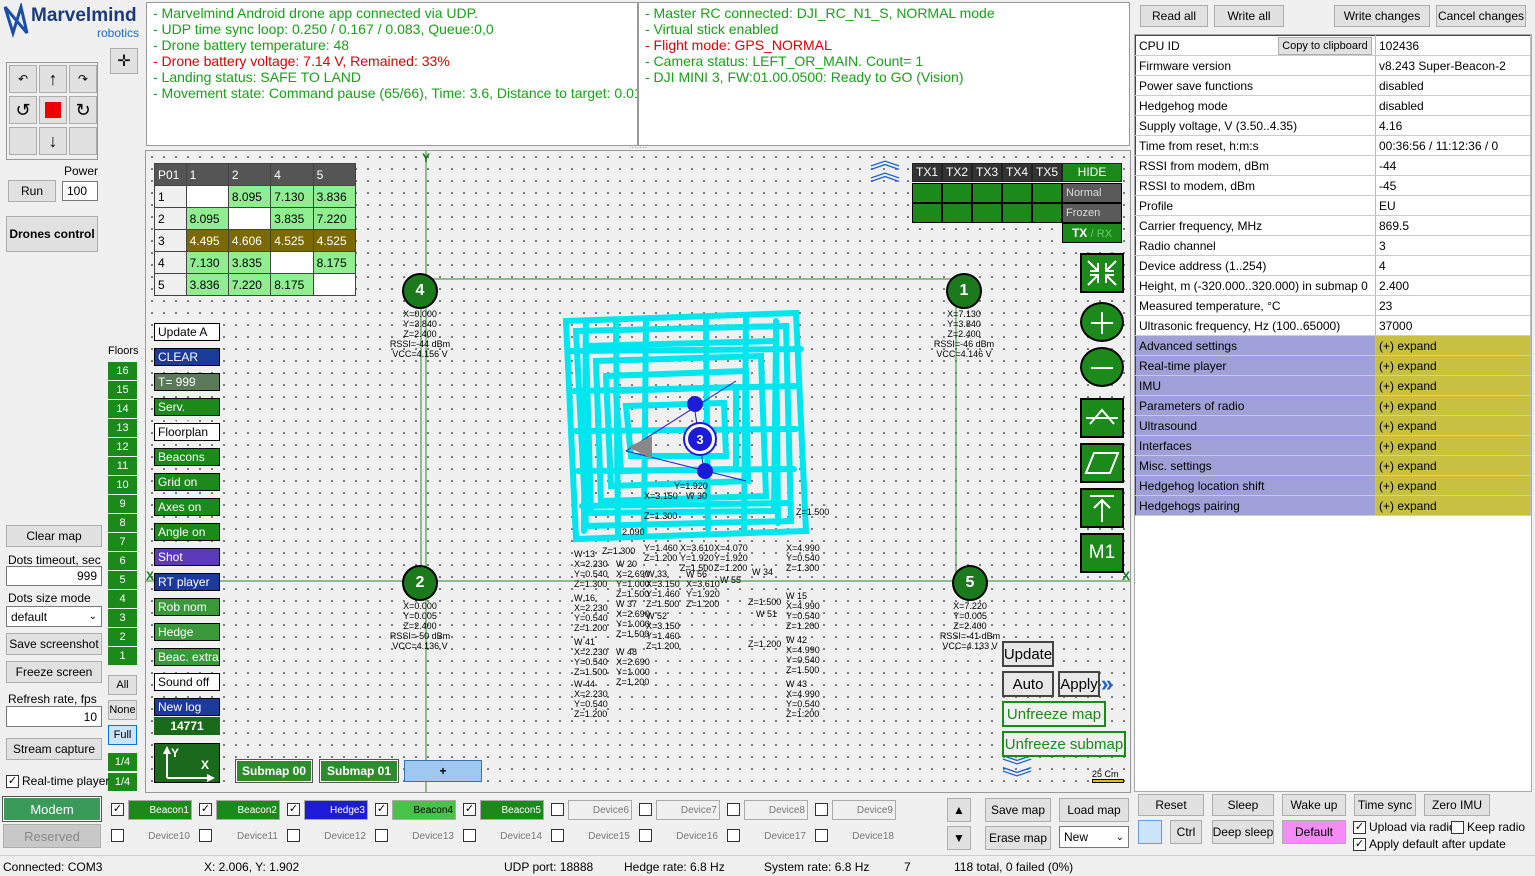  I want to click on device-button: Device14, so click(512, 836).